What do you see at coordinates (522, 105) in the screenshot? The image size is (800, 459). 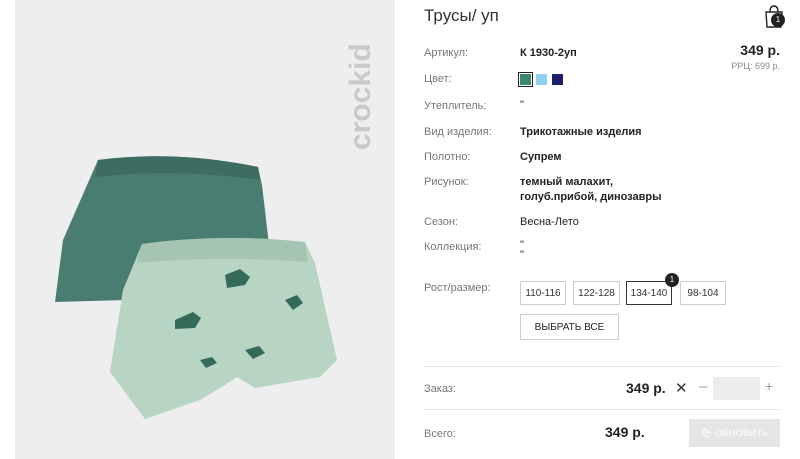 I see `insulation-value: "` at bounding box center [522, 105].